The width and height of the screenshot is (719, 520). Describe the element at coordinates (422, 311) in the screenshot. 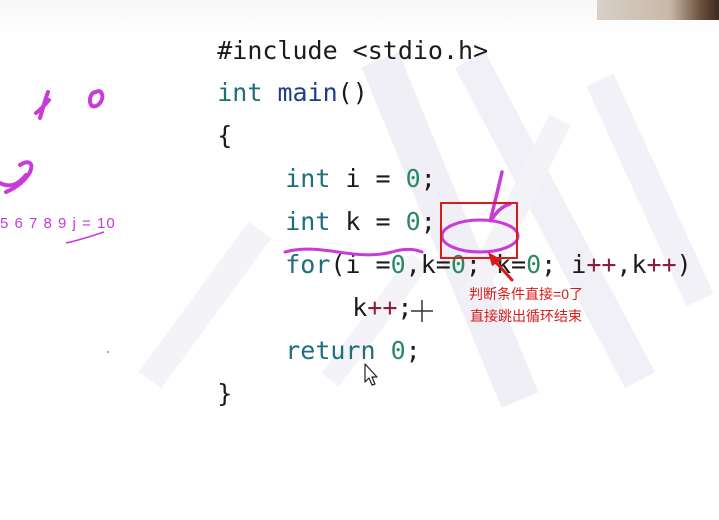

I see `crosshair-icon` at that location.